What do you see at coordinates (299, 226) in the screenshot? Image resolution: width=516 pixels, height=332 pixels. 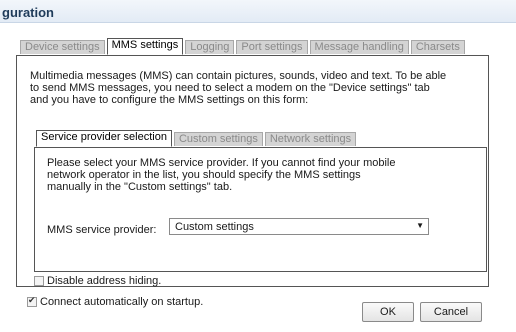 I see `provider-select: Custom settings ▼` at bounding box center [299, 226].